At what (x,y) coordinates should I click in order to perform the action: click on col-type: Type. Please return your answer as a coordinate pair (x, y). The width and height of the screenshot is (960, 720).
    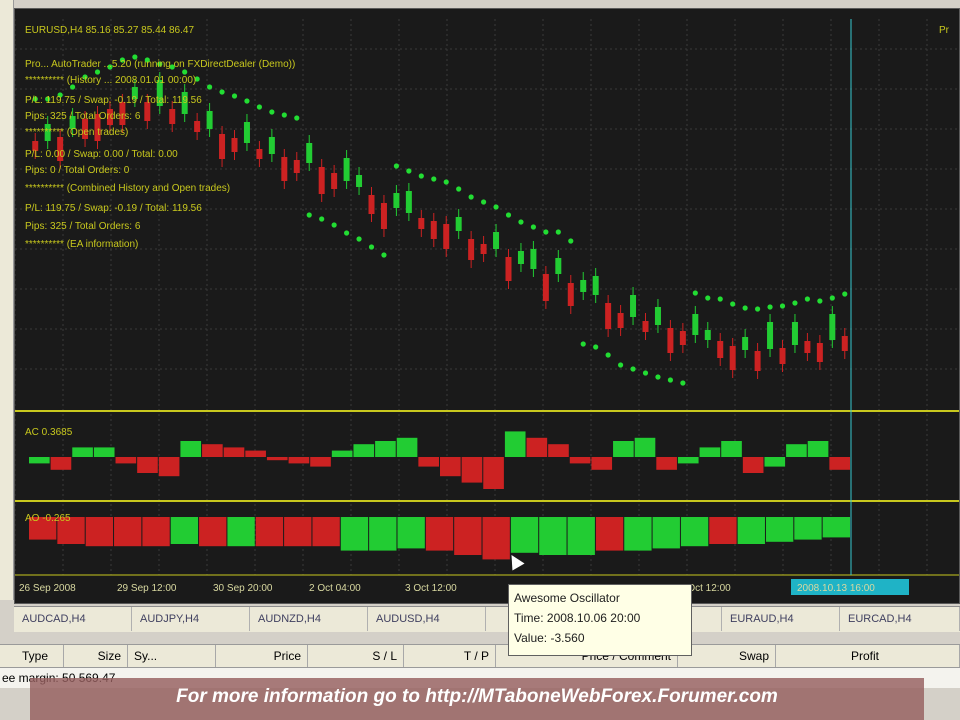
    Looking at the image, I should click on (32, 656).